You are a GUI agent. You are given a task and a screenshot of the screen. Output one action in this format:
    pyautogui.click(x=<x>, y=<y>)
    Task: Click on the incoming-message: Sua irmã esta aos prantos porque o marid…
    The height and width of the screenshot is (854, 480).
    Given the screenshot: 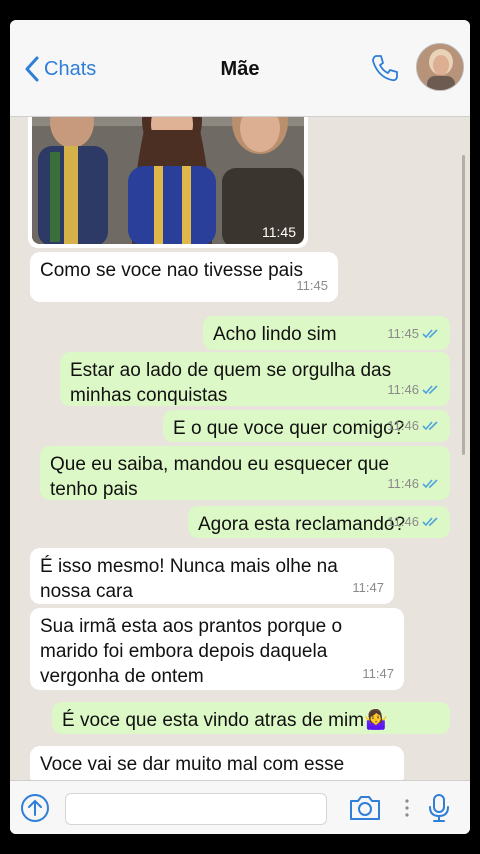 What is the action you would take?
    pyautogui.click(x=217, y=649)
    